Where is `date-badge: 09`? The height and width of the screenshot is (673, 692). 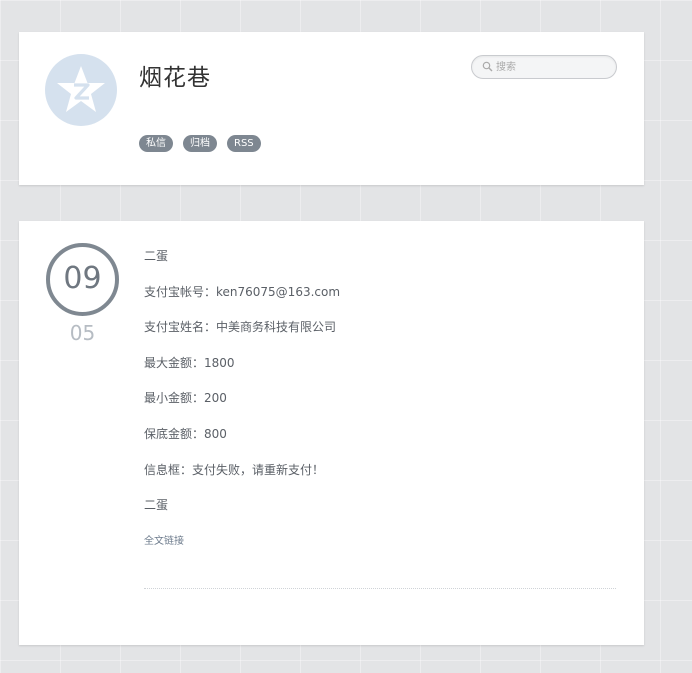 date-badge: 09 is located at coordinates (82, 279).